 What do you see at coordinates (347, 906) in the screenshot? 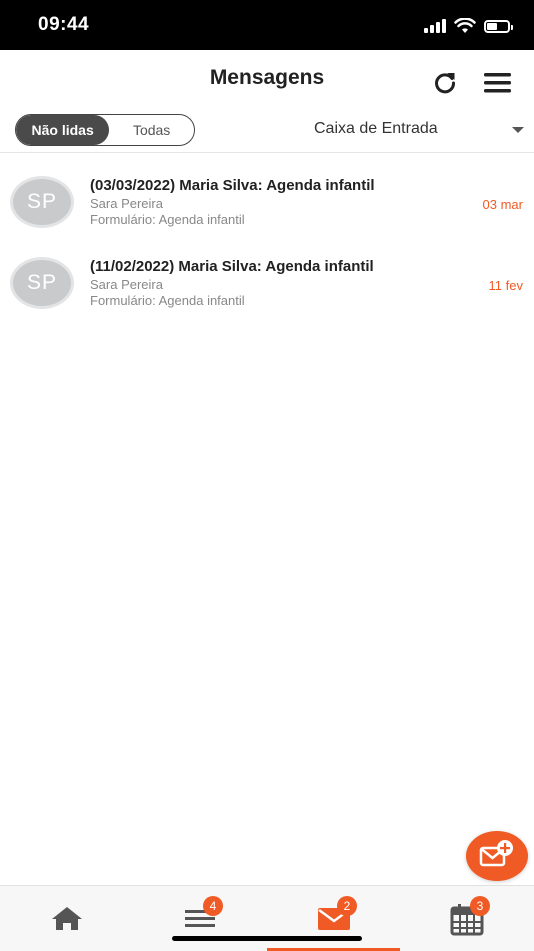
I see `messages-badge: 2` at bounding box center [347, 906].